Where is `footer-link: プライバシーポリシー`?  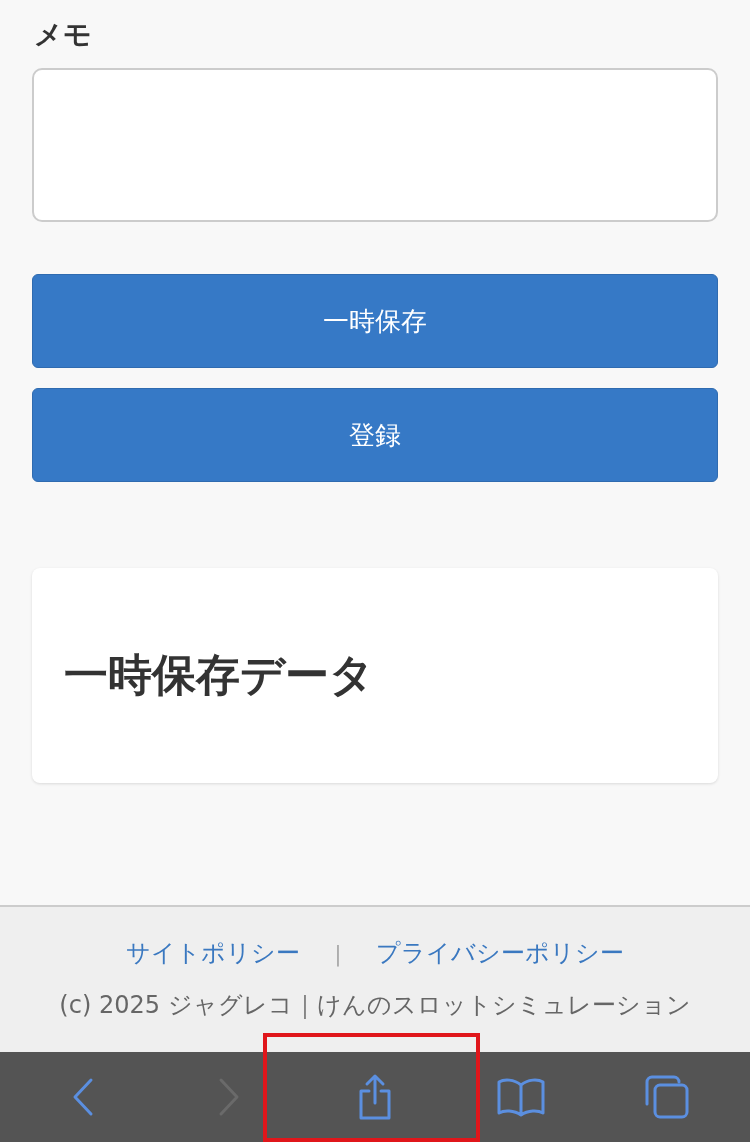 footer-link: プライバシーポリシー is located at coordinates (499, 953).